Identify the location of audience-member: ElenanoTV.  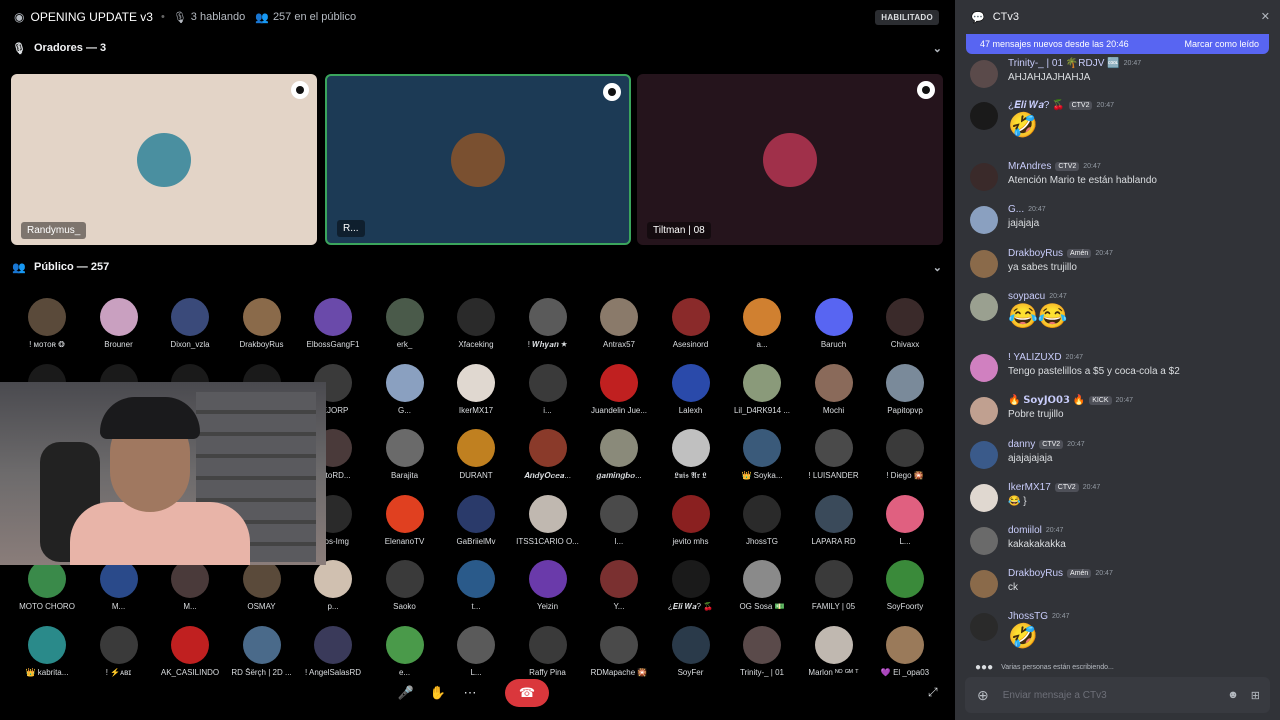
(405, 518).